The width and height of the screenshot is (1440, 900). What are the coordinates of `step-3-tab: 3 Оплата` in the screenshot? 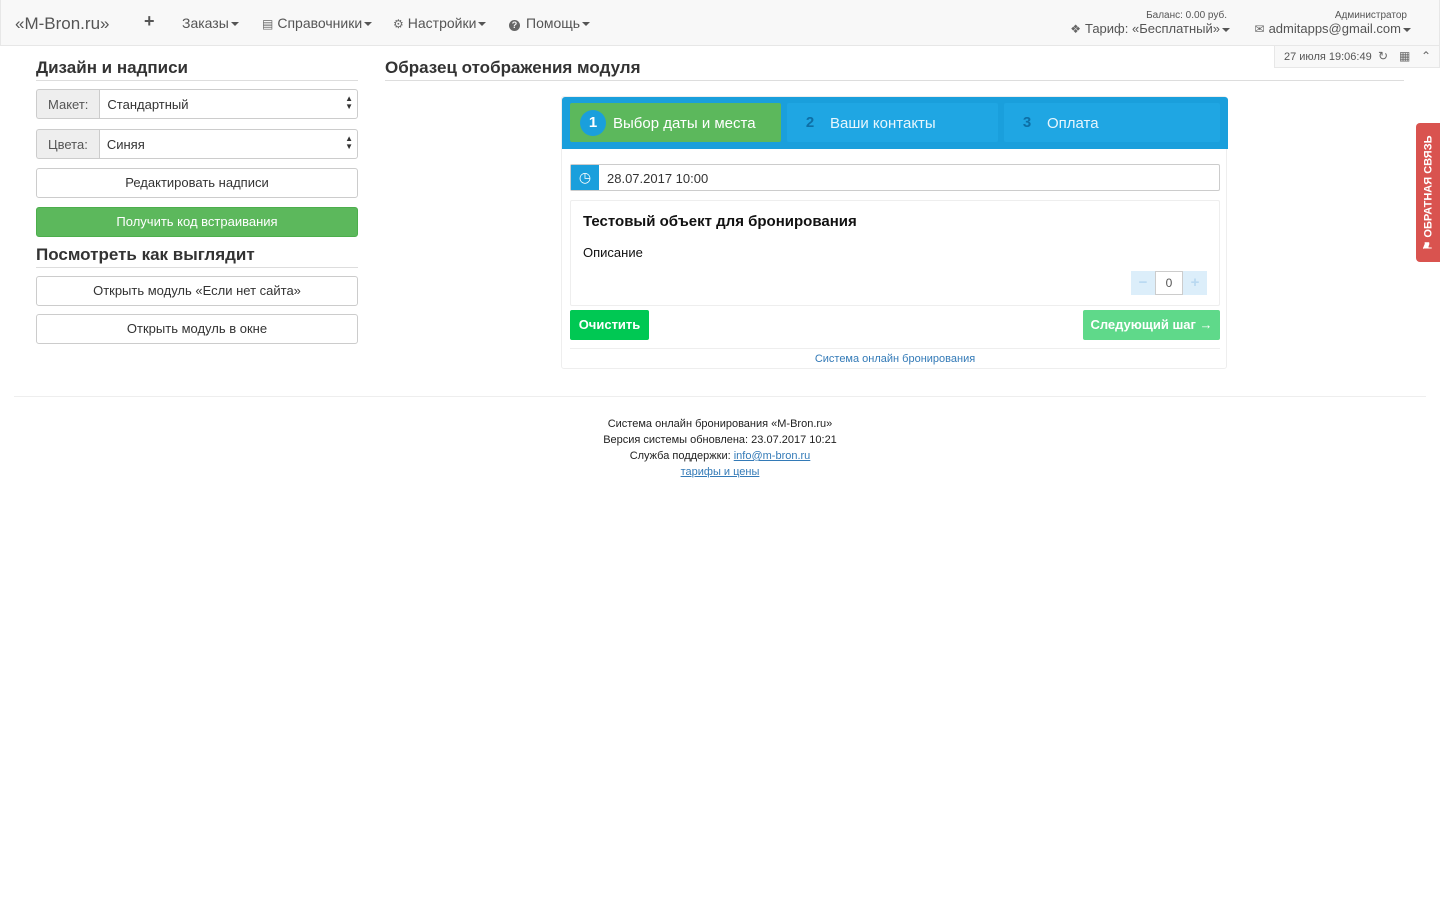 It's located at (1112, 122).